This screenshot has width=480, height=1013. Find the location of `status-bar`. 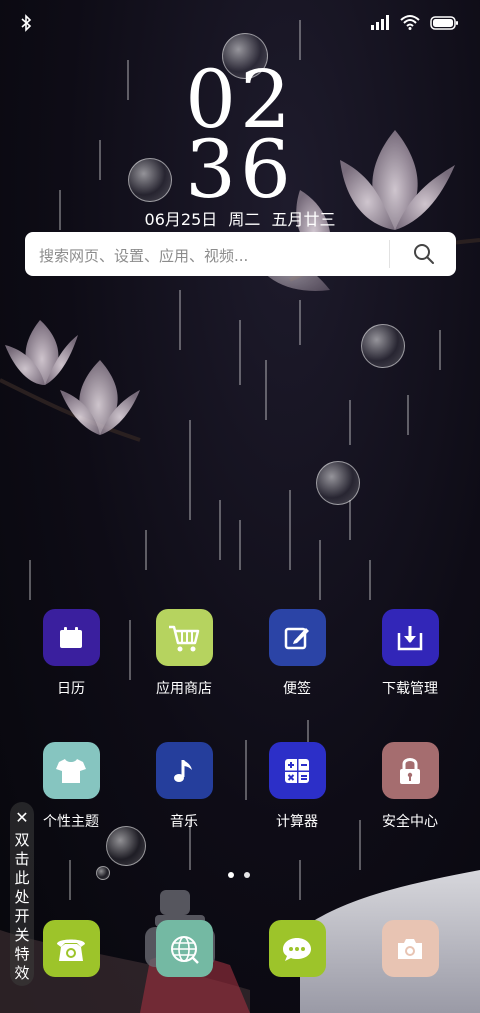

status-bar is located at coordinates (240, 23).